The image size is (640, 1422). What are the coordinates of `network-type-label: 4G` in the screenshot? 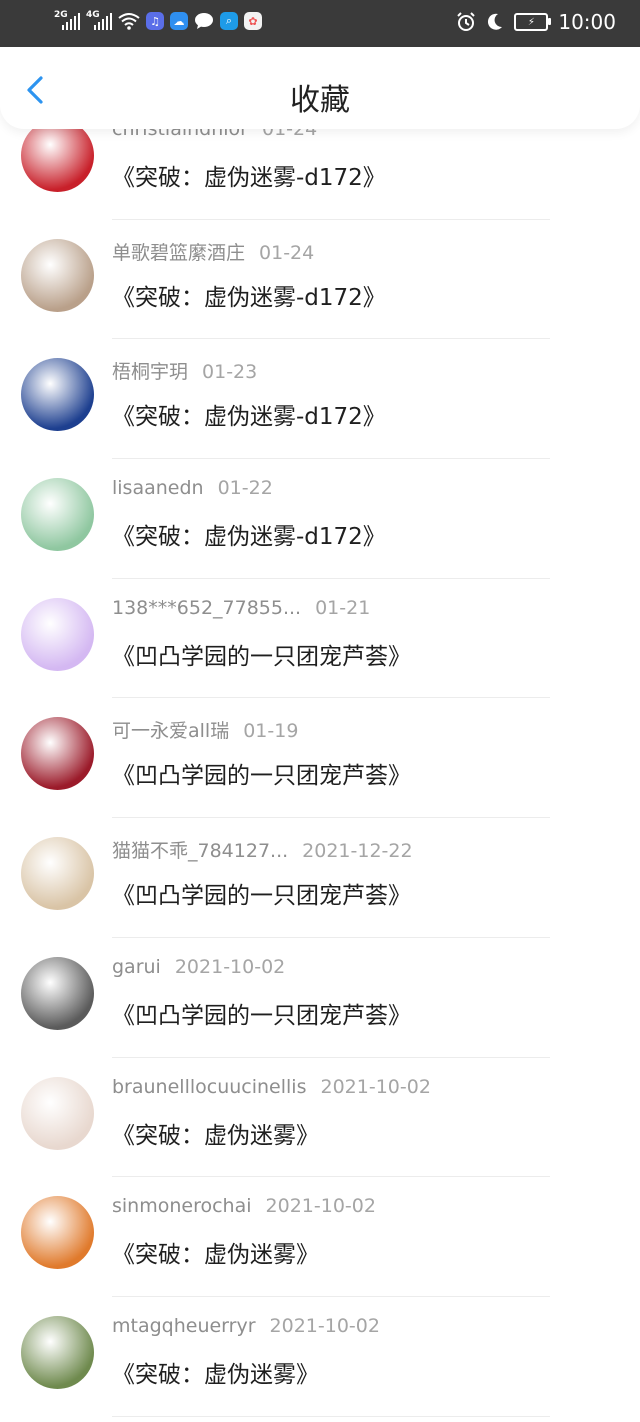 It's located at (93, 15).